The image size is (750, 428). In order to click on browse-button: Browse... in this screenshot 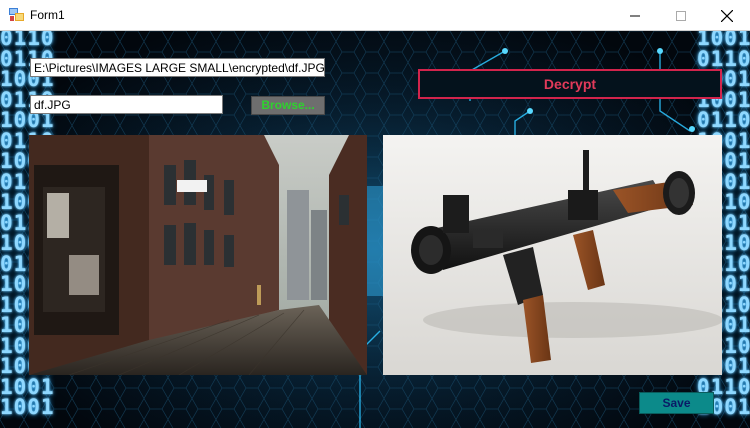, I will do `click(288, 105)`.